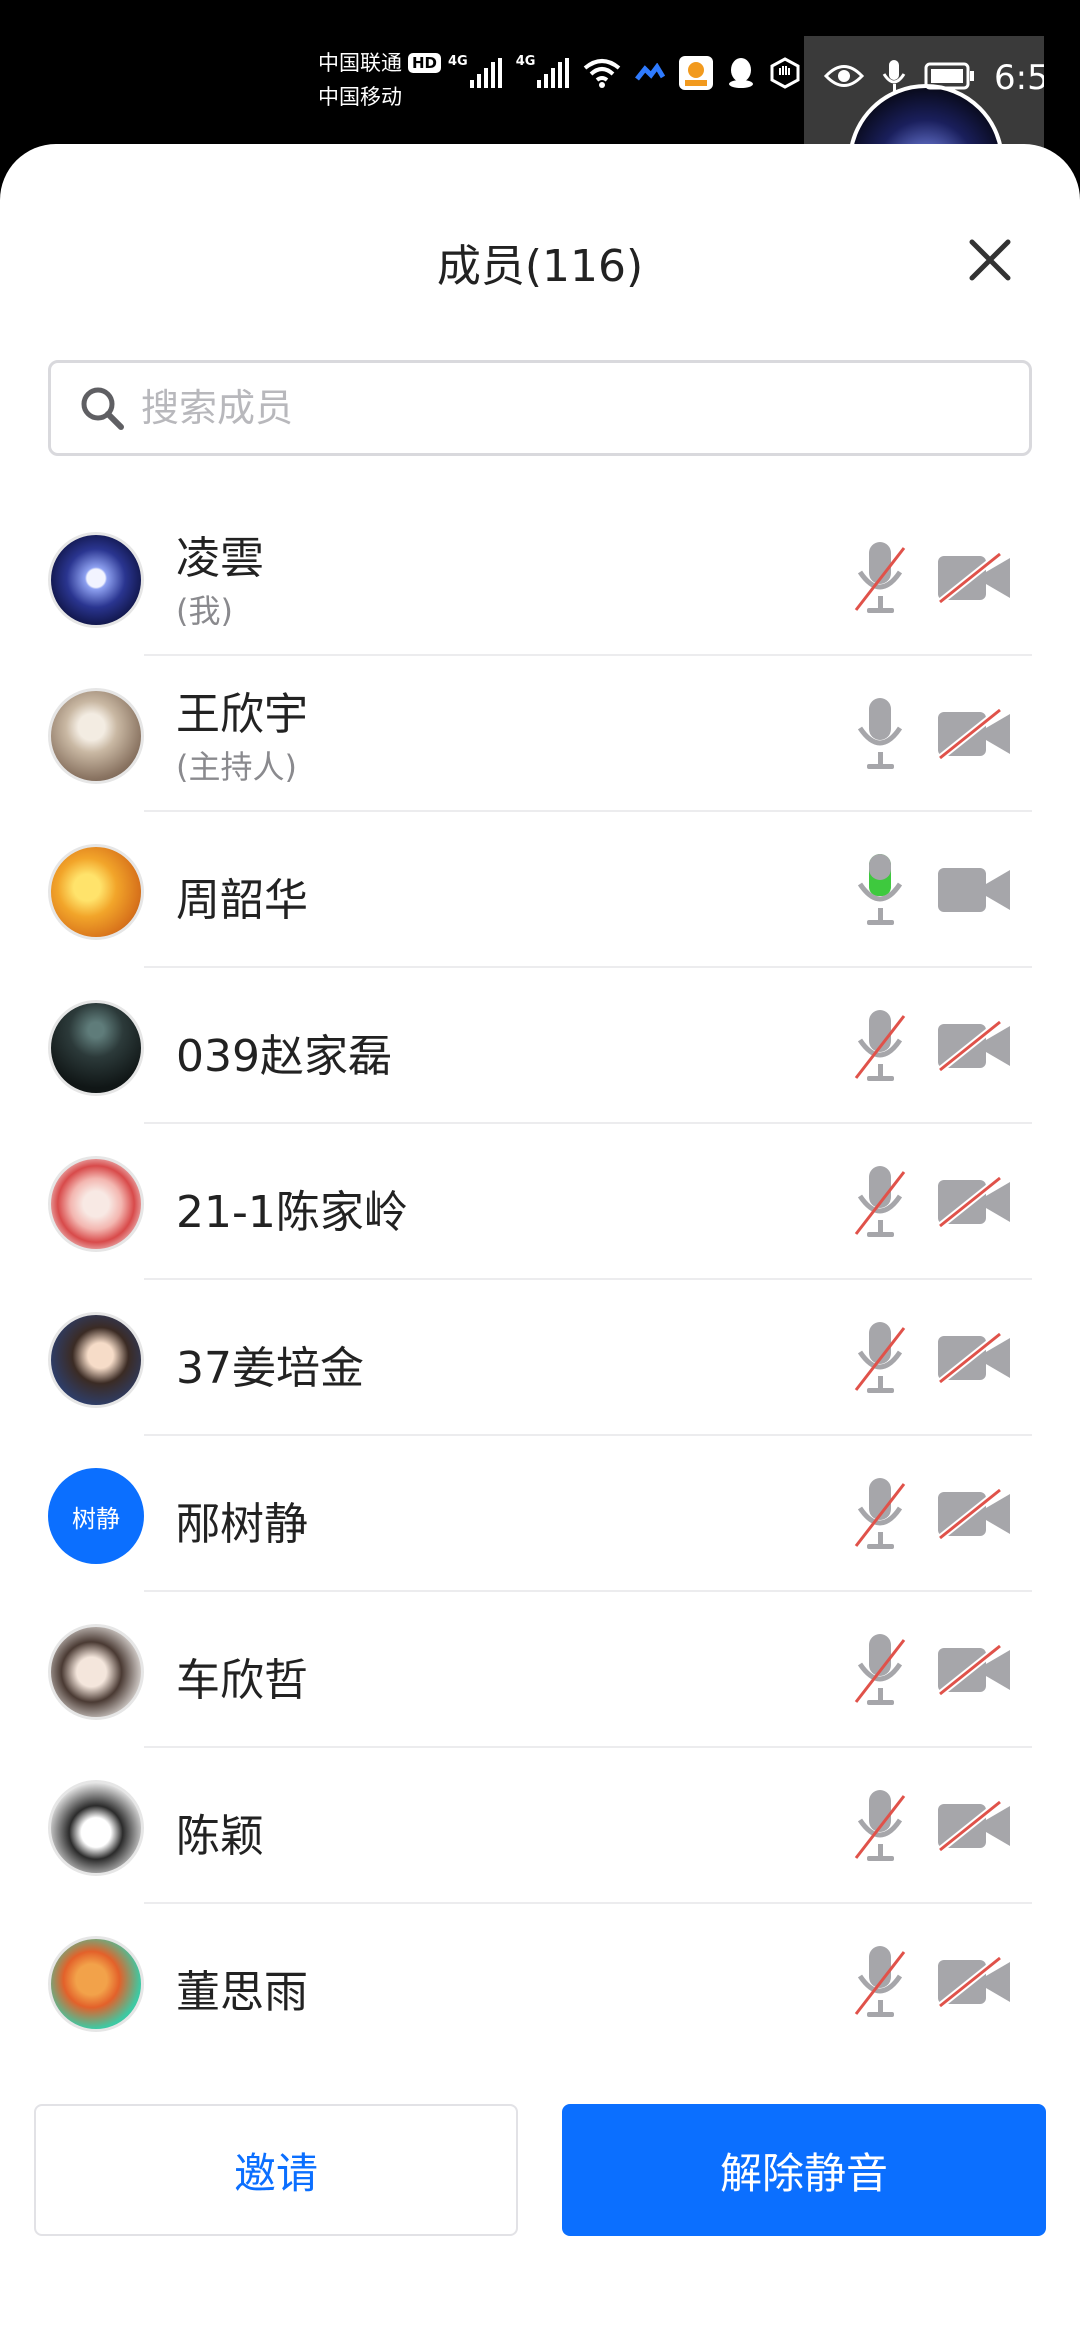 The image size is (1080, 2340). Describe the element at coordinates (236, 767) in the screenshot. I see `member-role-label: (主持人)` at that location.